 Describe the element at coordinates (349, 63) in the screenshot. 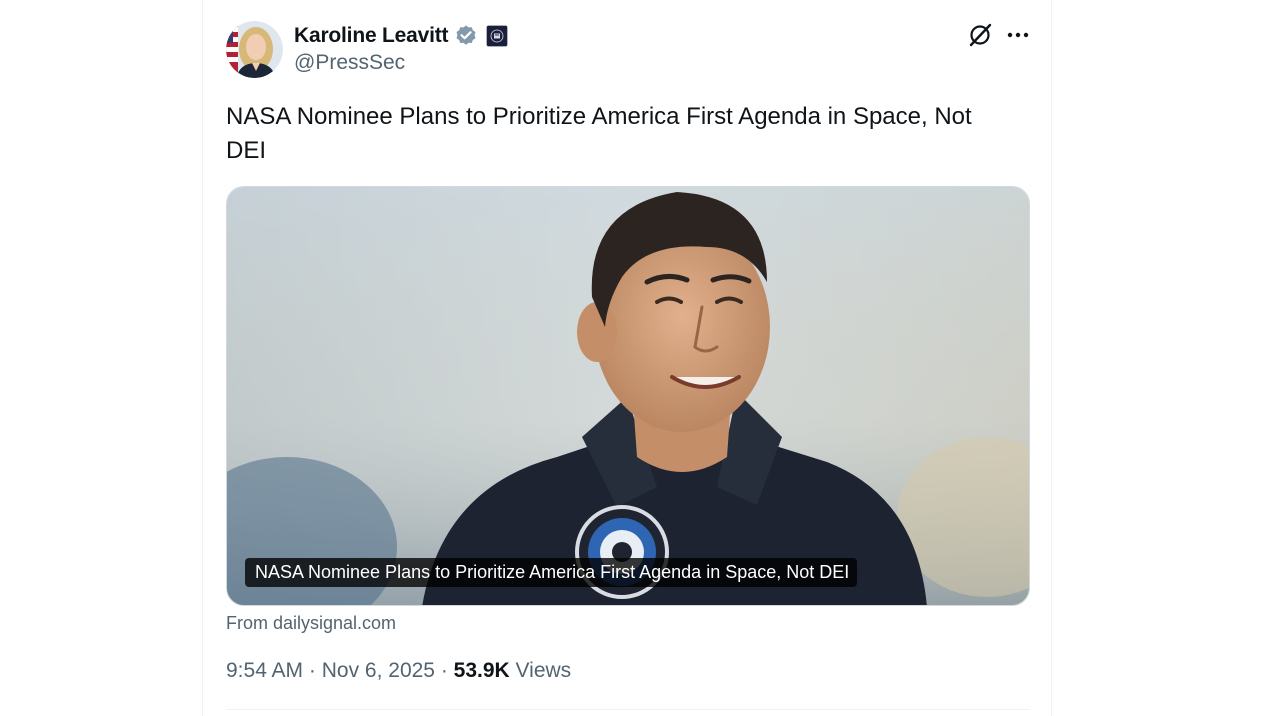

I see `author-handle: @PressSec` at that location.